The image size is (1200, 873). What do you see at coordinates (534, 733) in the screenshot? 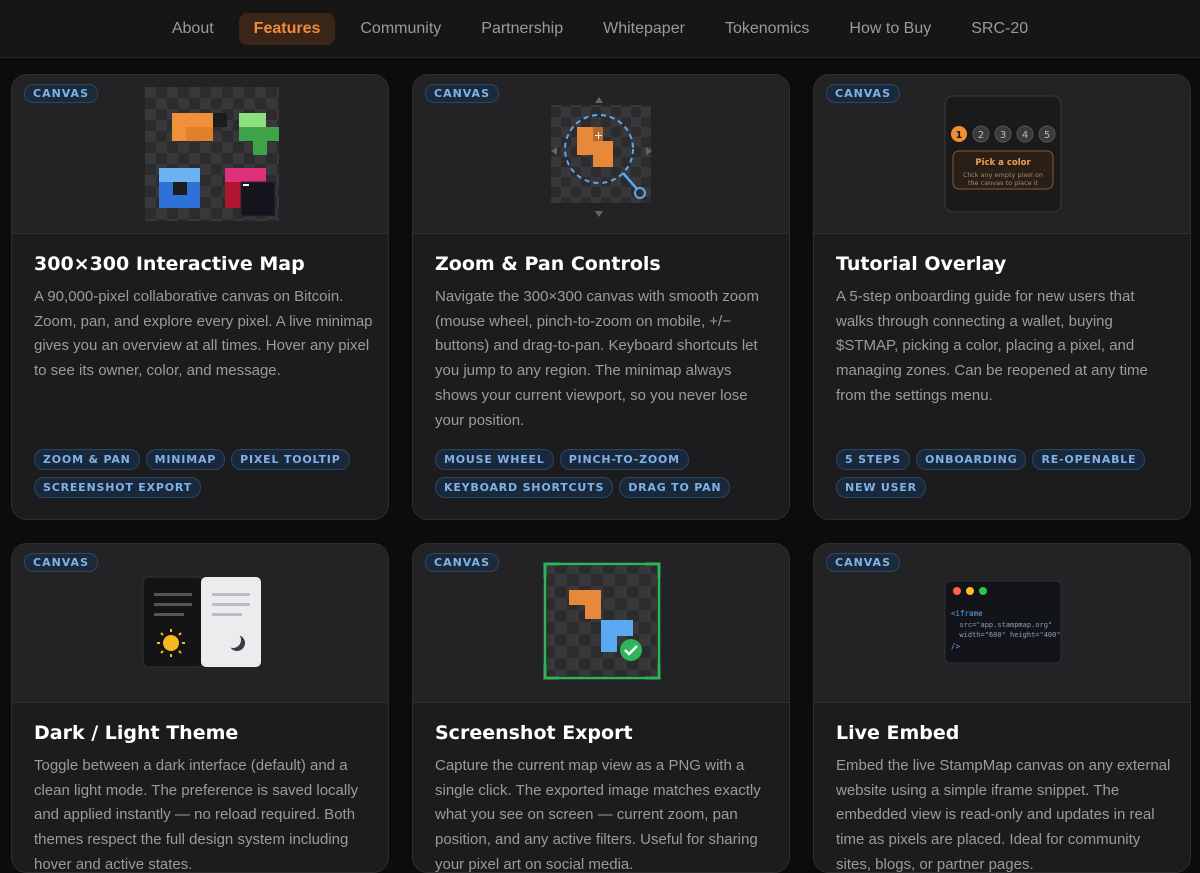
I see `card-title: Screenshot Export` at bounding box center [534, 733].